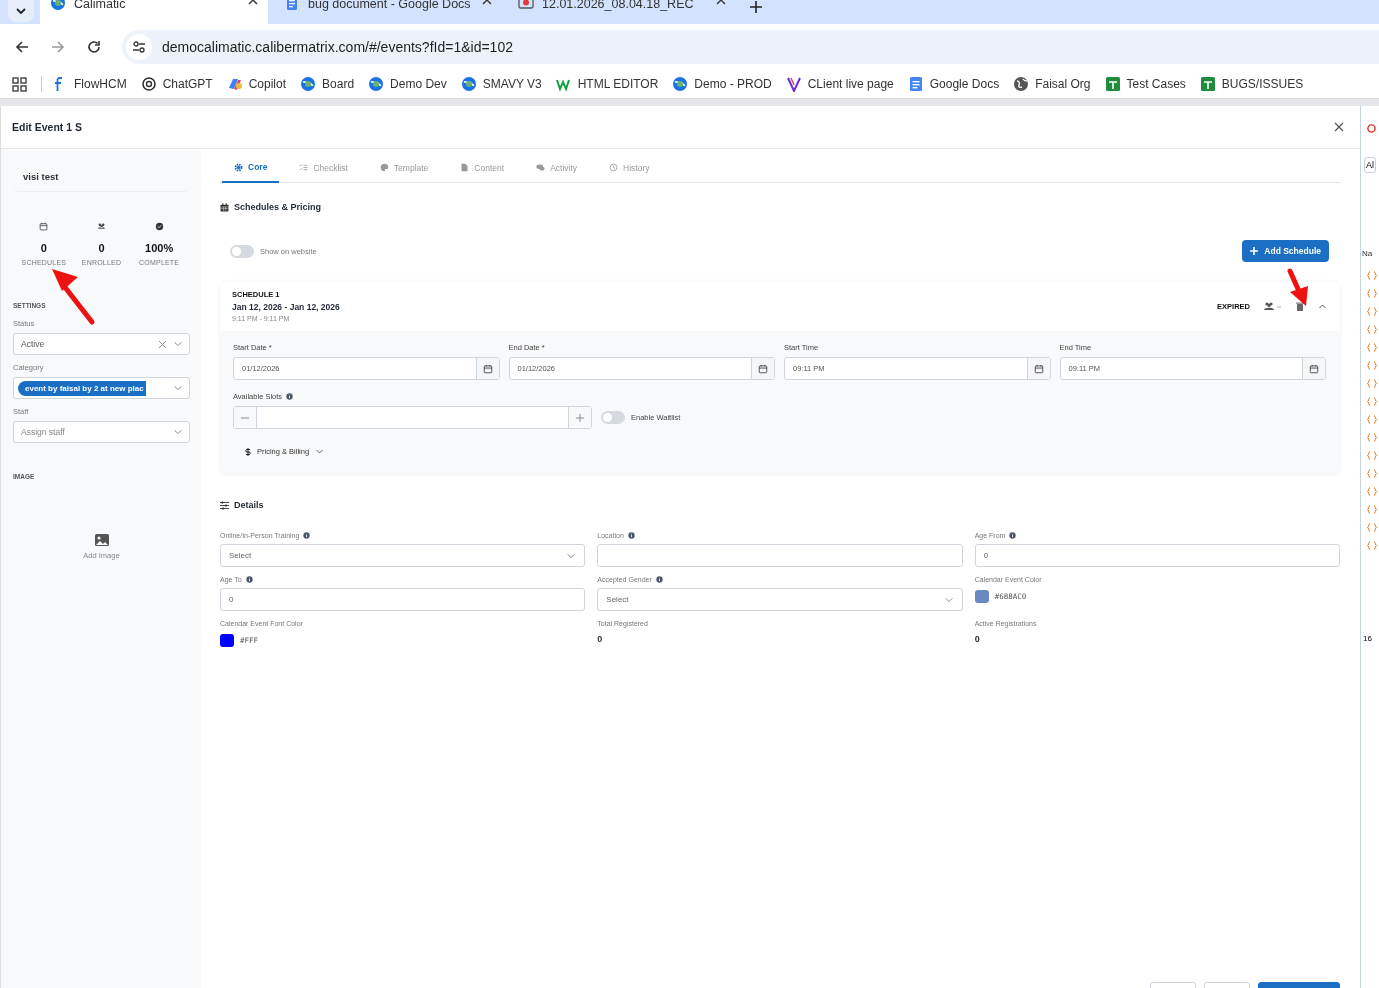  I want to click on bookmark-link: CLient live page, so click(850, 84).